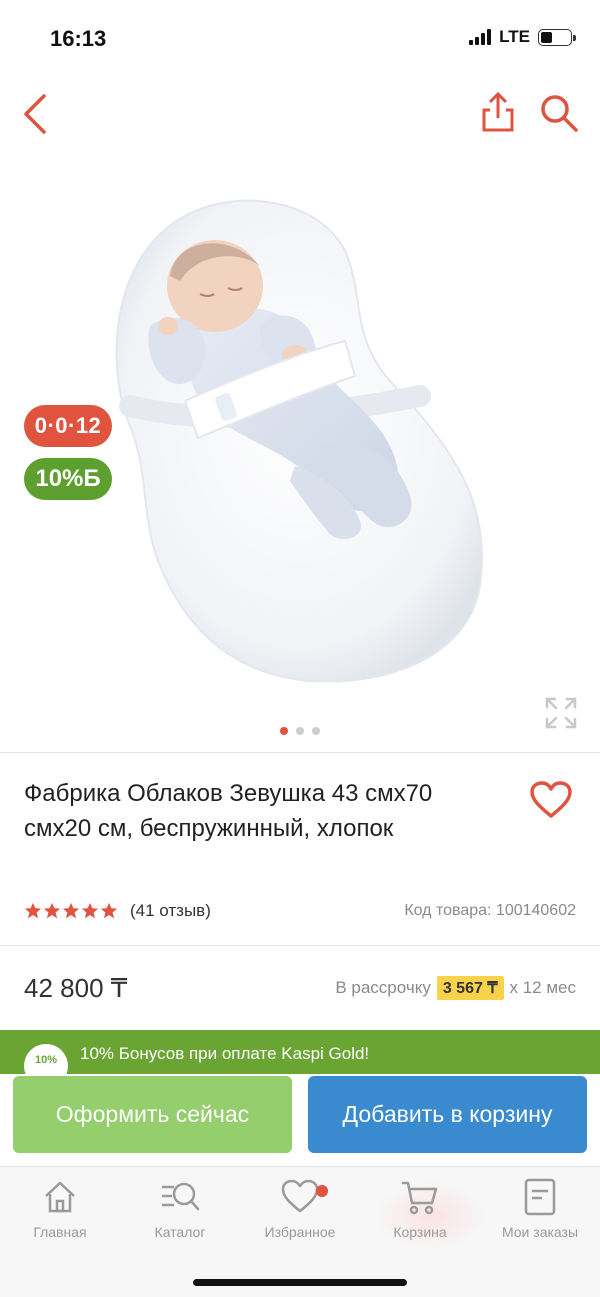 Image resolution: width=600 pixels, height=1297 pixels. I want to click on installment-prefix: В рассрочку, so click(383, 987).